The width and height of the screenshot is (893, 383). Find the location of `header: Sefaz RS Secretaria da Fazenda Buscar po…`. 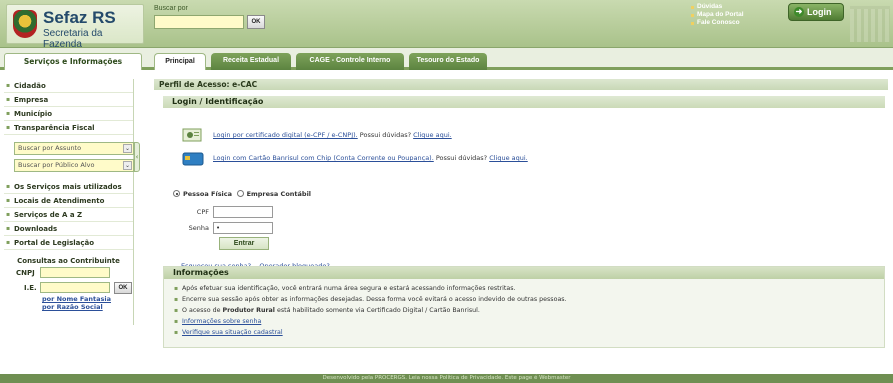

header: Sefaz RS Secretaria da Fazenda Buscar po… is located at coordinates (446, 25).